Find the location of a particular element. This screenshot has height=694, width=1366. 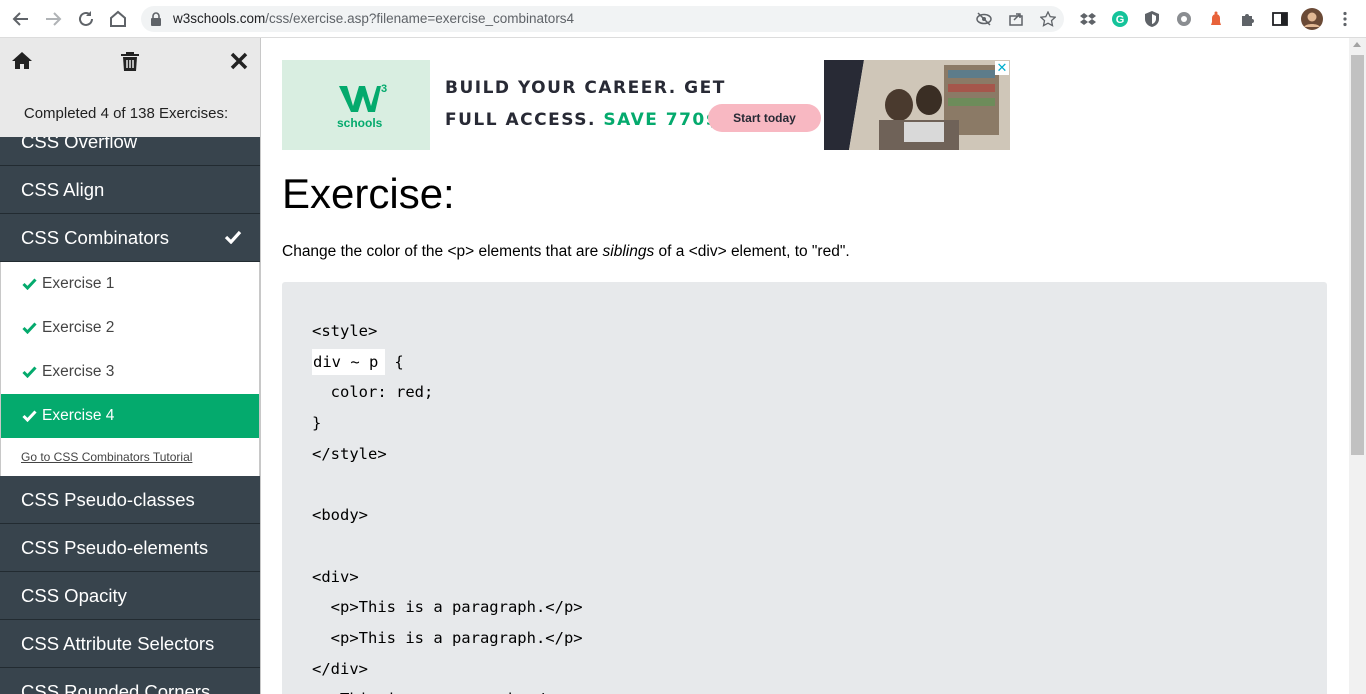

exercise-title: Exercise: is located at coordinates (368, 193).